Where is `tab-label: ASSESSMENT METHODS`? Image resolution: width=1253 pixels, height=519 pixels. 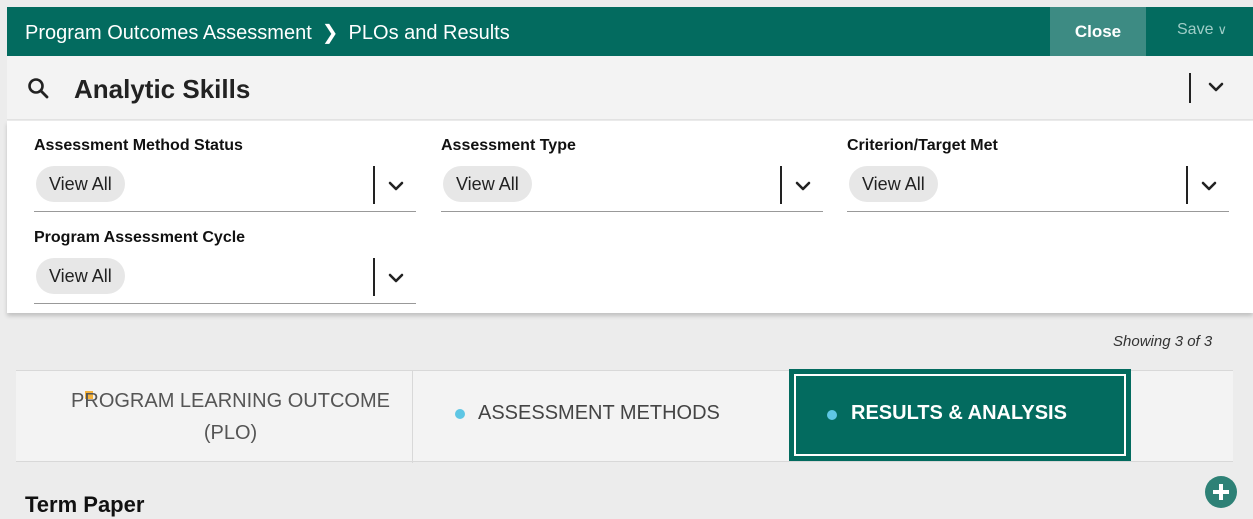
tab-label: ASSESSMENT METHODS is located at coordinates (599, 413).